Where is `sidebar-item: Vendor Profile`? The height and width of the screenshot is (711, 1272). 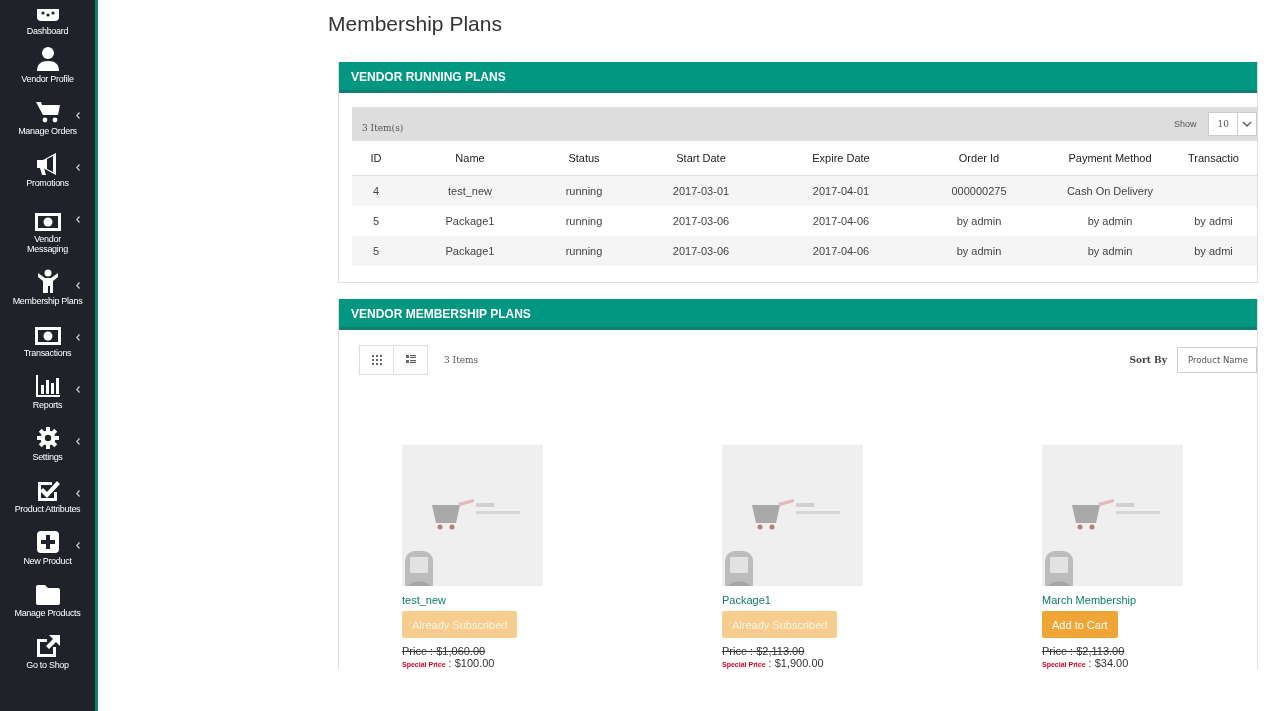 sidebar-item: Vendor Profile is located at coordinates (47, 64).